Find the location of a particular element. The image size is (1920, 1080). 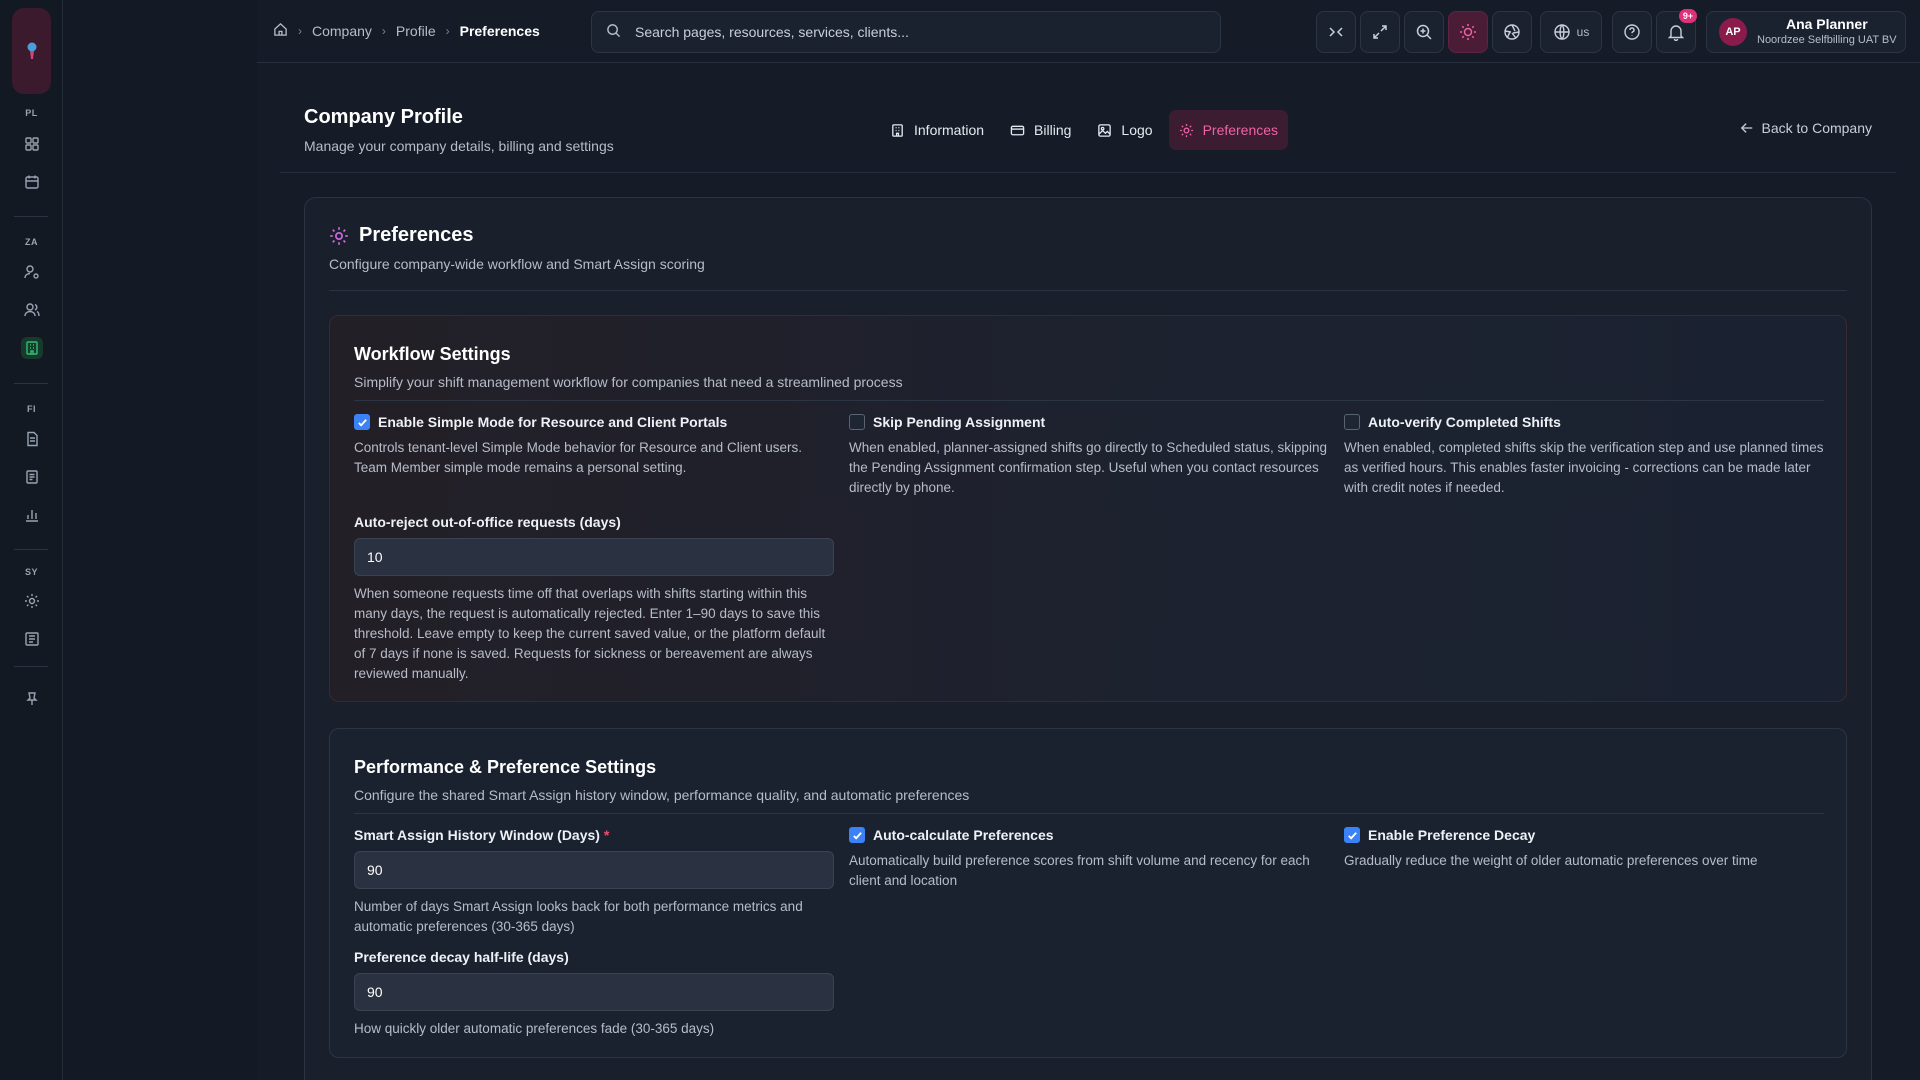

help-button is located at coordinates (1632, 32).